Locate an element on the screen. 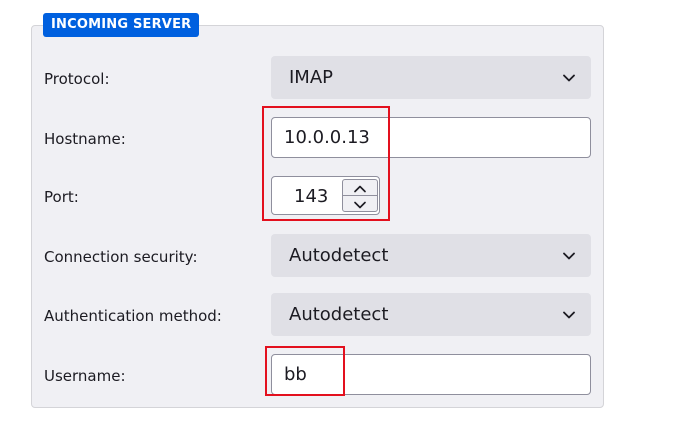 The image size is (676, 428). username-label: Username: is located at coordinates (85, 376).